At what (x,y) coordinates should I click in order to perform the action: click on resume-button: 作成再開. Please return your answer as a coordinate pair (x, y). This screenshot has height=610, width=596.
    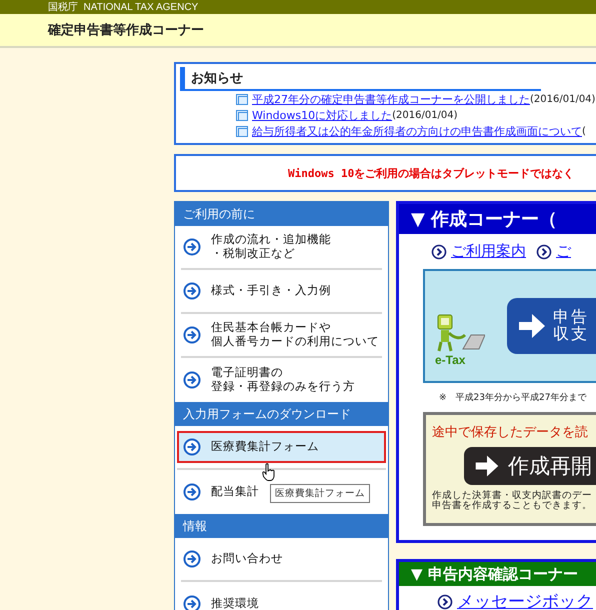
    Looking at the image, I should click on (530, 466).